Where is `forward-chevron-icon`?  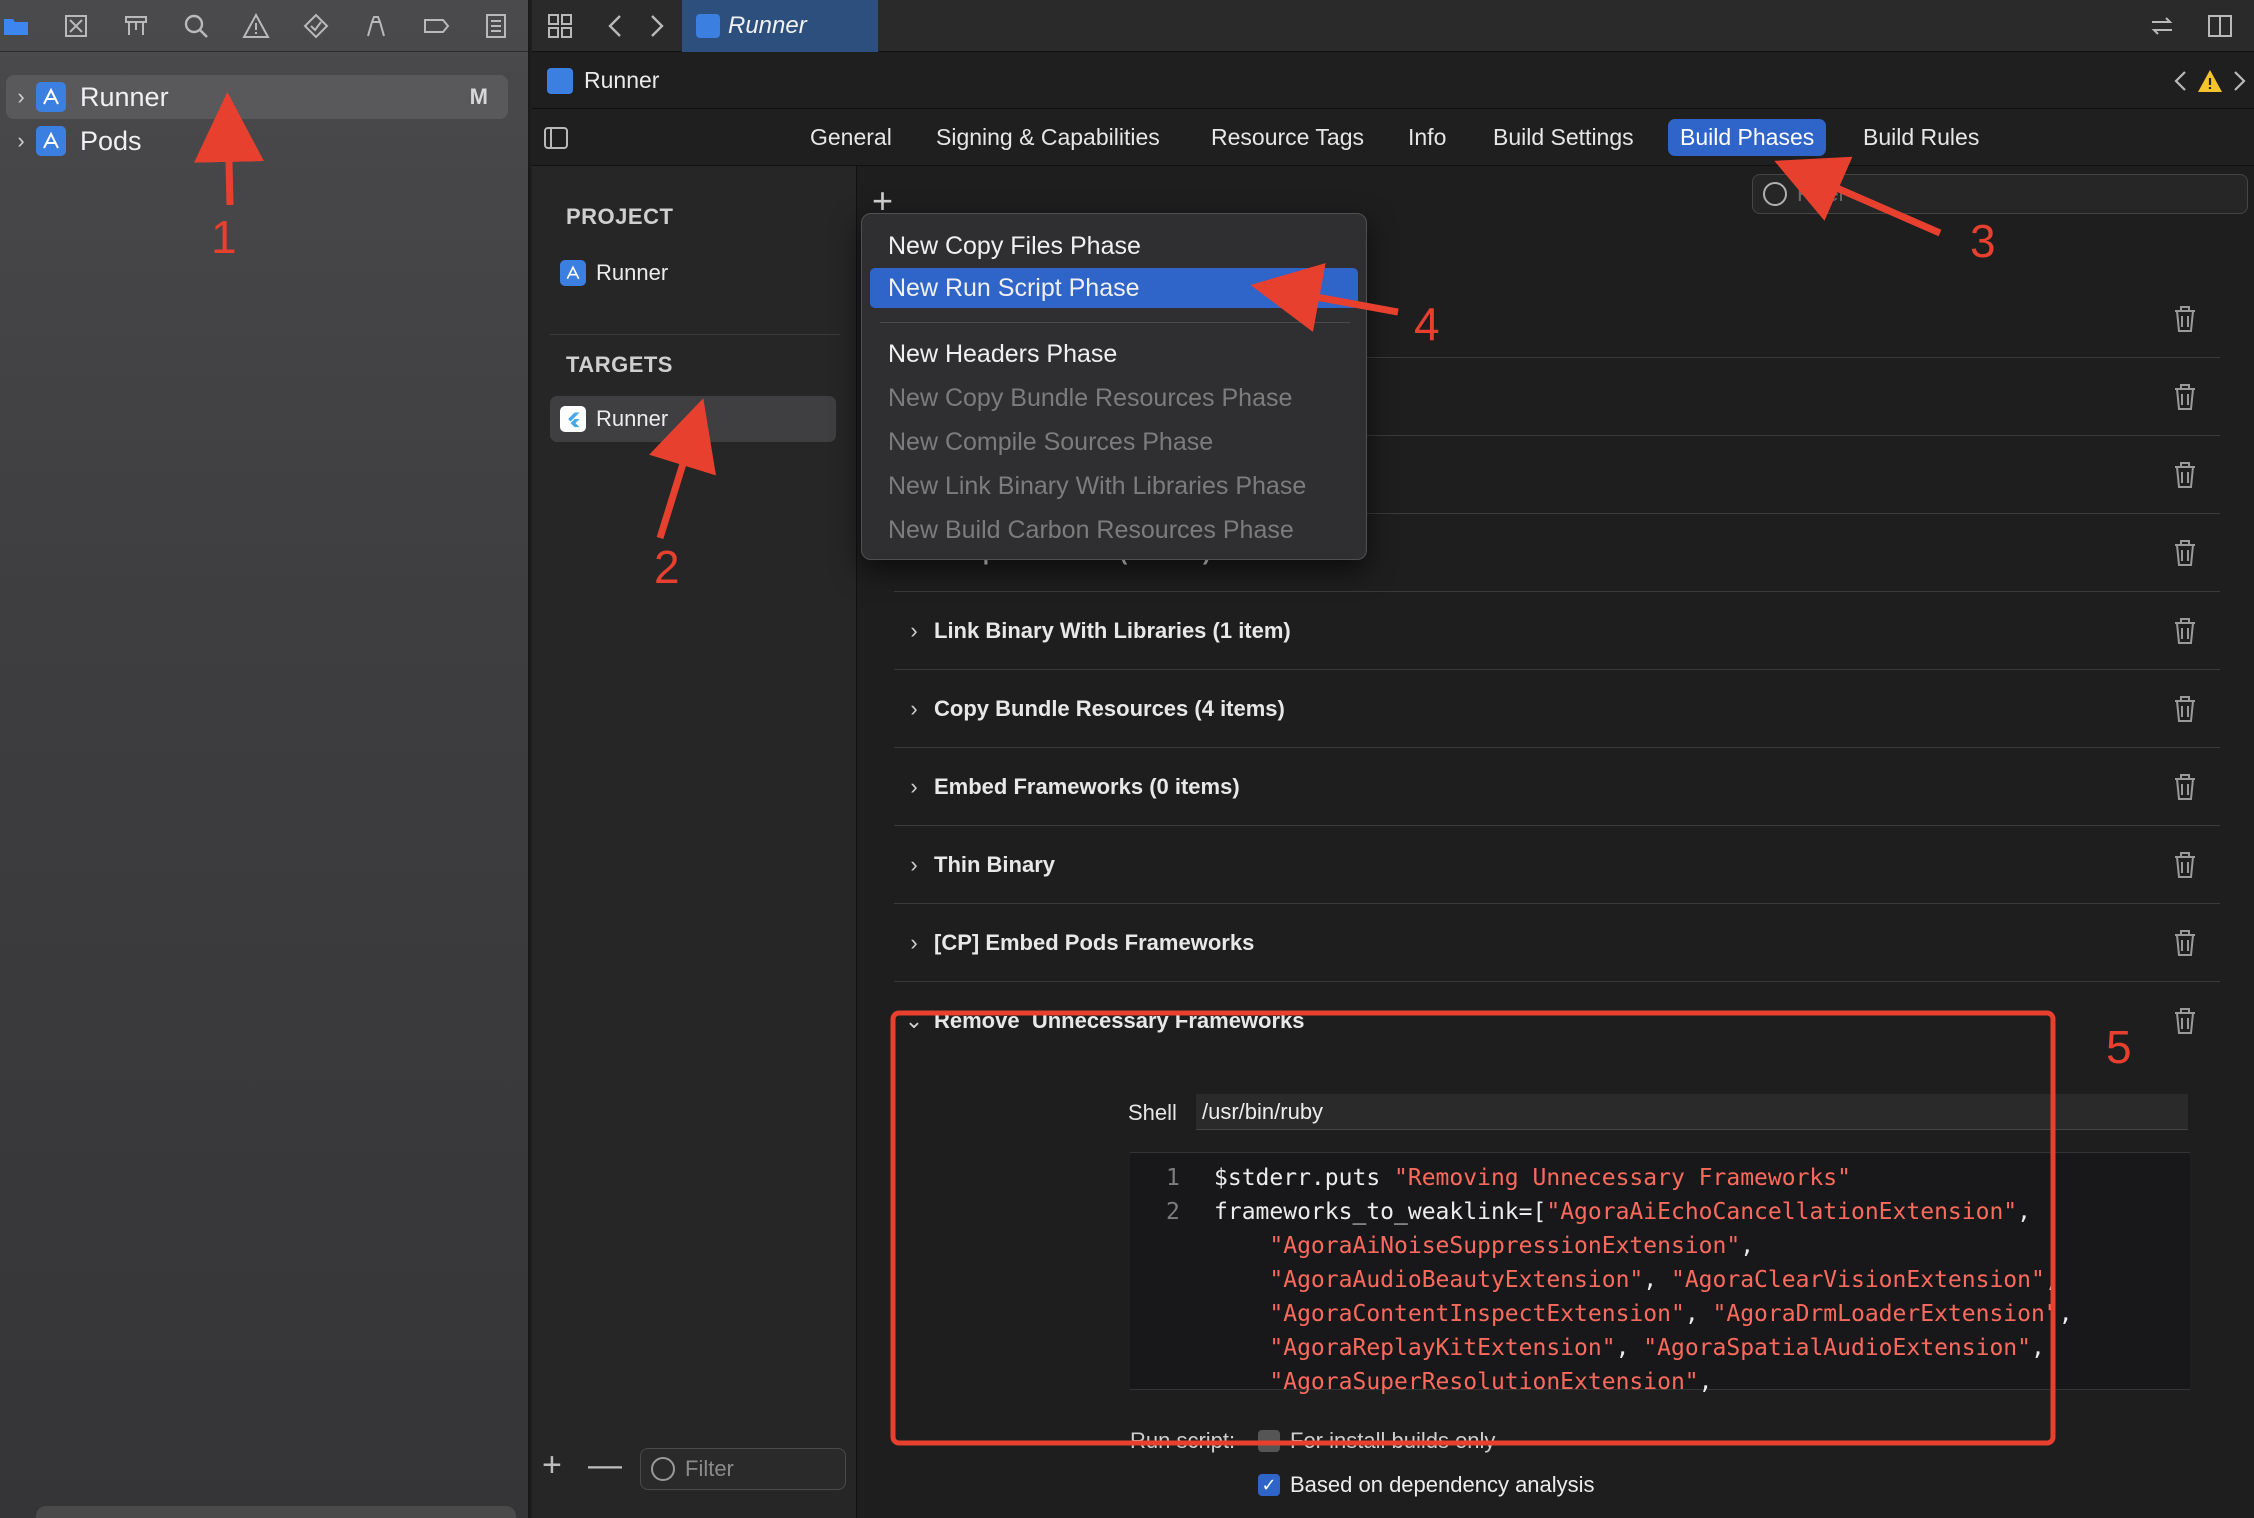
forward-chevron-icon is located at coordinates (656, 26).